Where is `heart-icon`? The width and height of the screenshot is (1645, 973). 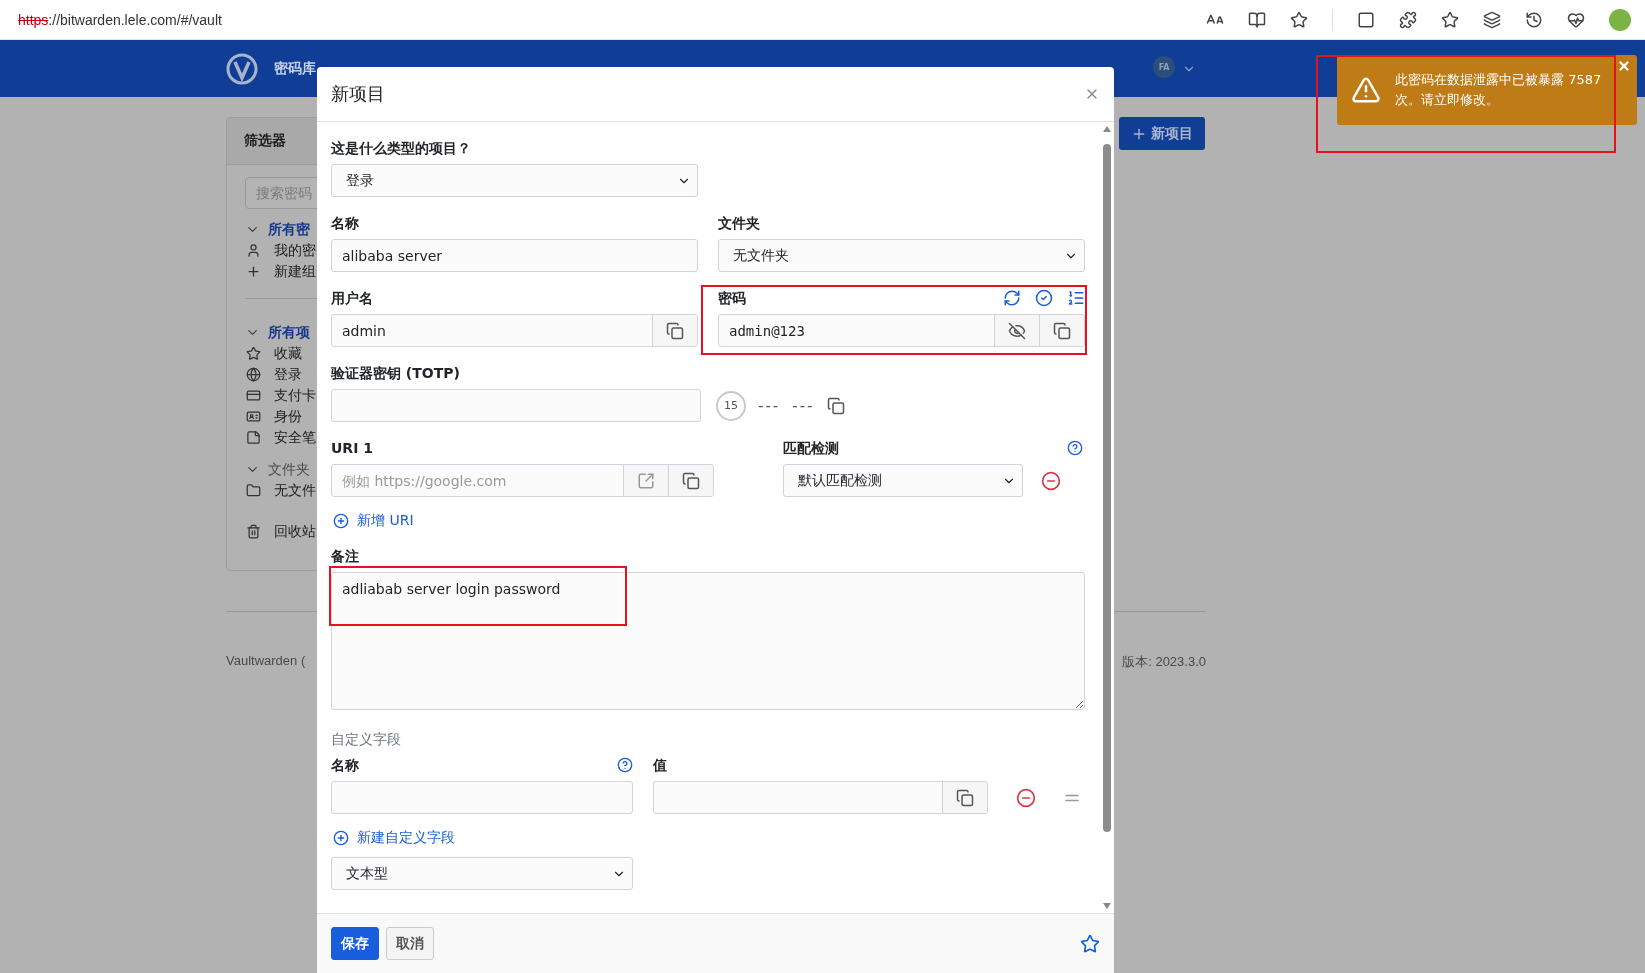 heart-icon is located at coordinates (1576, 19).